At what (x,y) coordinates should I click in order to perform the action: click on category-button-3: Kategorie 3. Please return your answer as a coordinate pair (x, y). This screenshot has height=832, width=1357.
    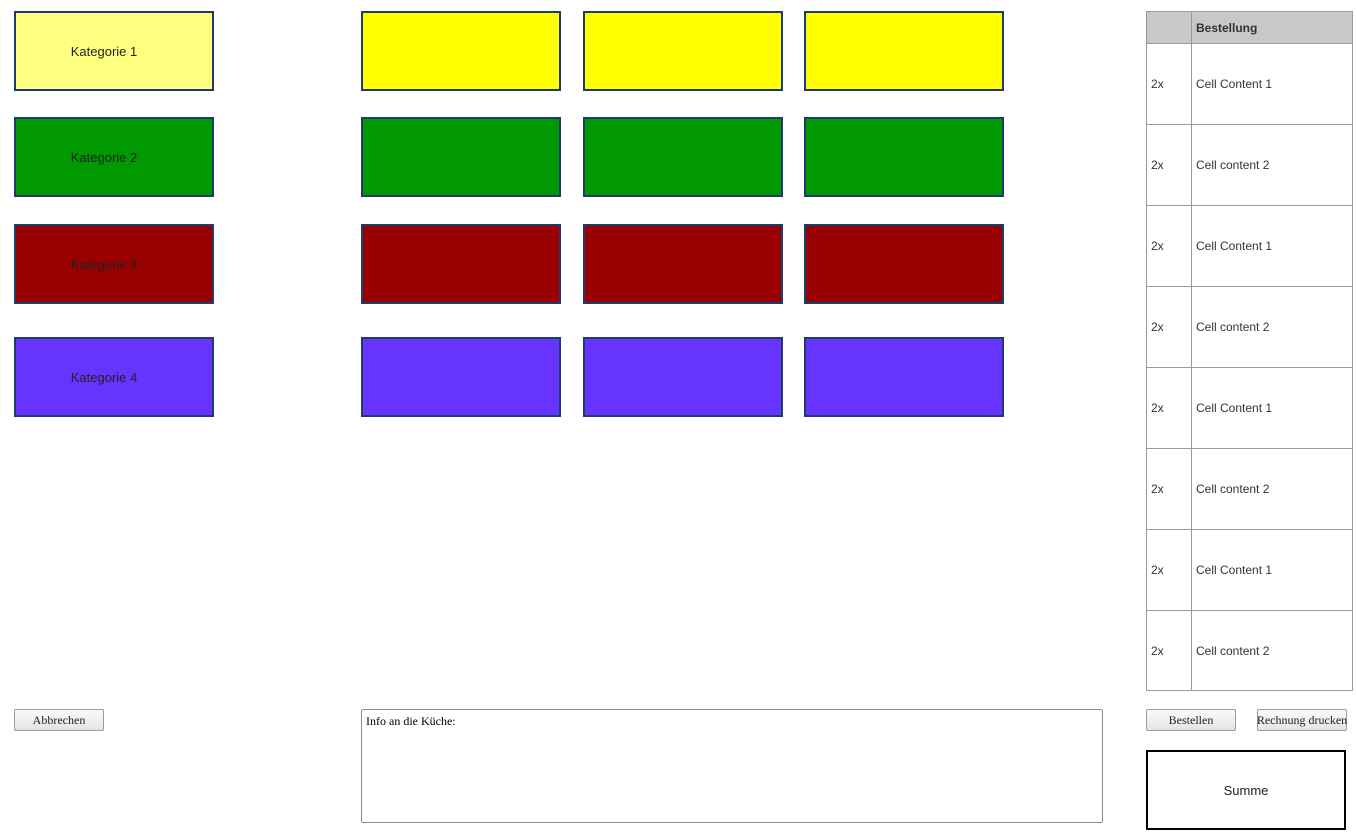
    Looking at the image, I should click on (114, 264).